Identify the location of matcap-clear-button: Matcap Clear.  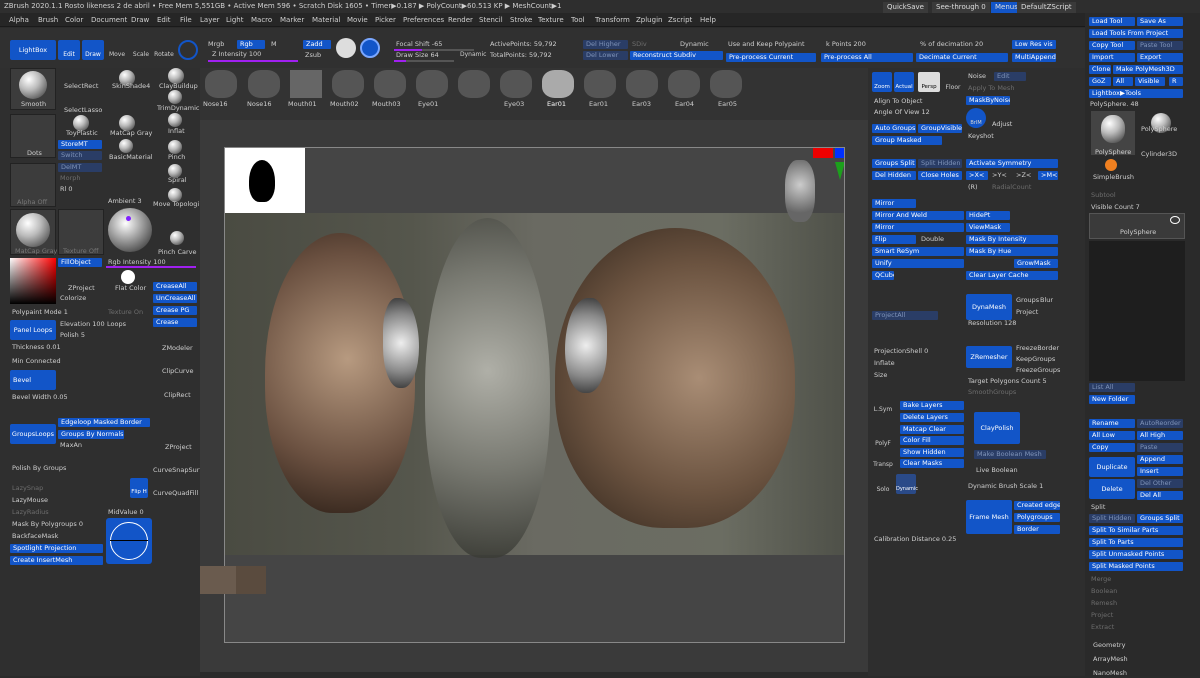
(932, 429).